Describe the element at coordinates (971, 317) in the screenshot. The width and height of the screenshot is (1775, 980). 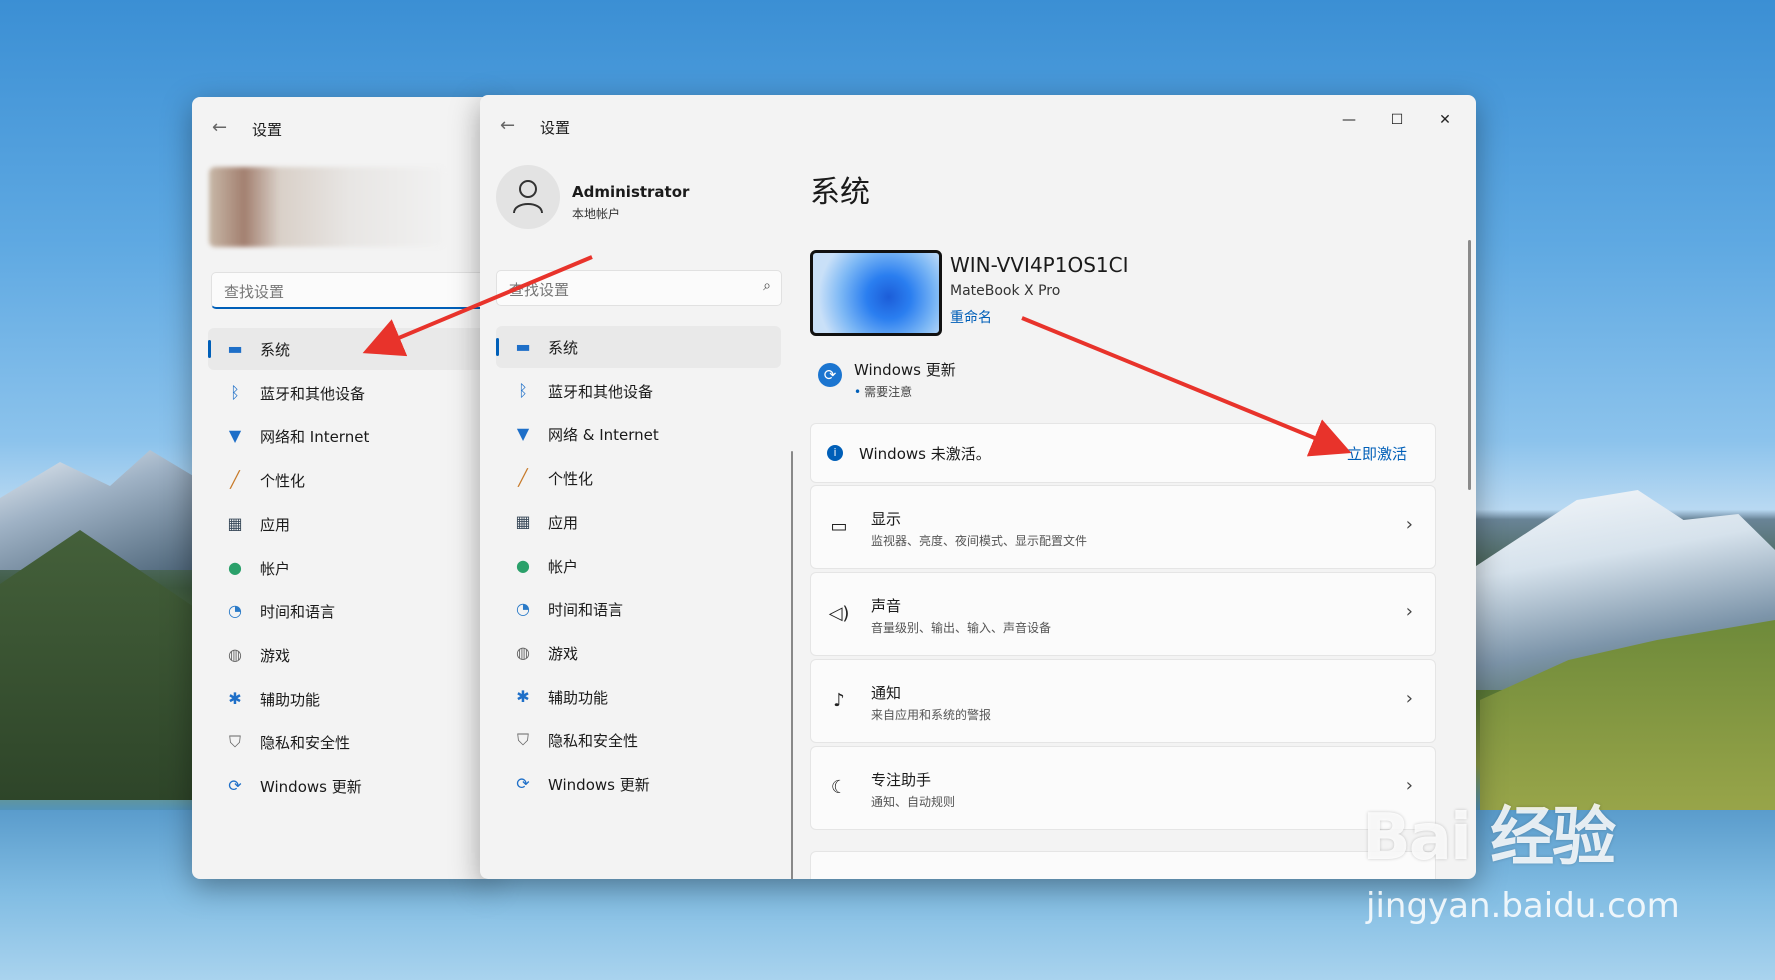
I see `rename-link: 重命名` at that location.